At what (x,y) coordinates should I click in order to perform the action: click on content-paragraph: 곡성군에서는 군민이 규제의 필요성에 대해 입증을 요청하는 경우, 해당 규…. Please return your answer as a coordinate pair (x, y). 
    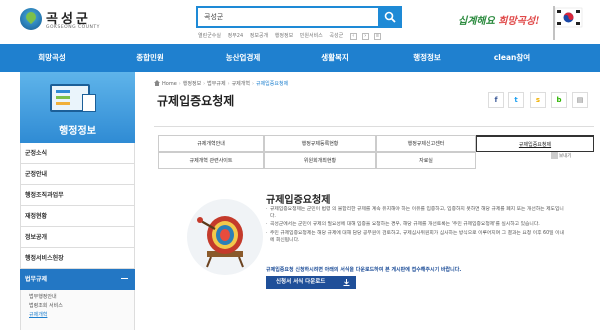
    Looking at the image, I should click on (416, 224).